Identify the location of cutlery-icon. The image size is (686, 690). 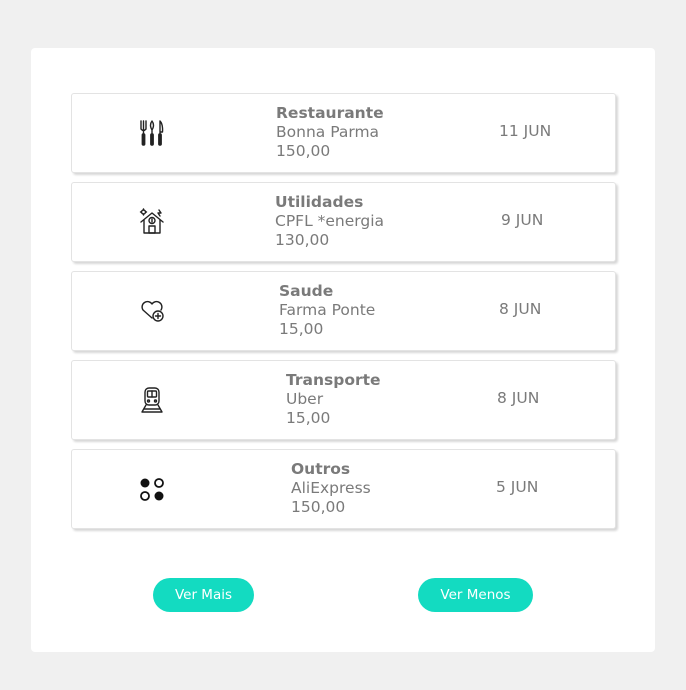
(152, 133).